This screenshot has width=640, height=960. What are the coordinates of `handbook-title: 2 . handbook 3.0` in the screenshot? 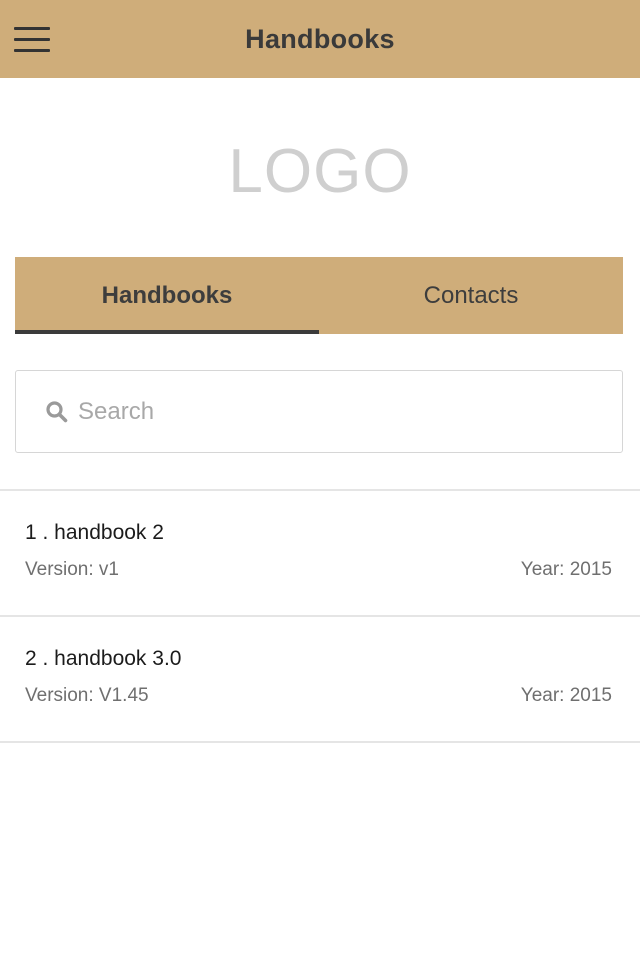 It's located at (103, 658).